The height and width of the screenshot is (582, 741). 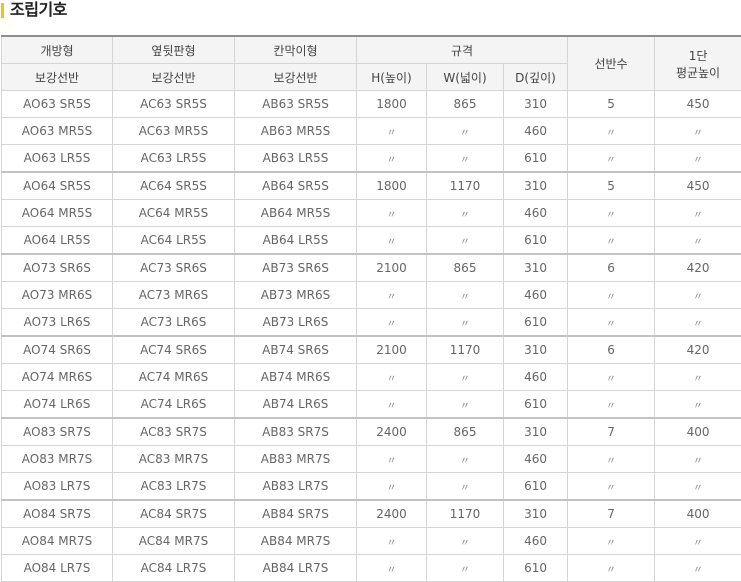 What do you see at coordinates (174, 241) in the screenshot?
I see `side-back-type-code: AC64 LR5S` at bounding box center [174, 241].